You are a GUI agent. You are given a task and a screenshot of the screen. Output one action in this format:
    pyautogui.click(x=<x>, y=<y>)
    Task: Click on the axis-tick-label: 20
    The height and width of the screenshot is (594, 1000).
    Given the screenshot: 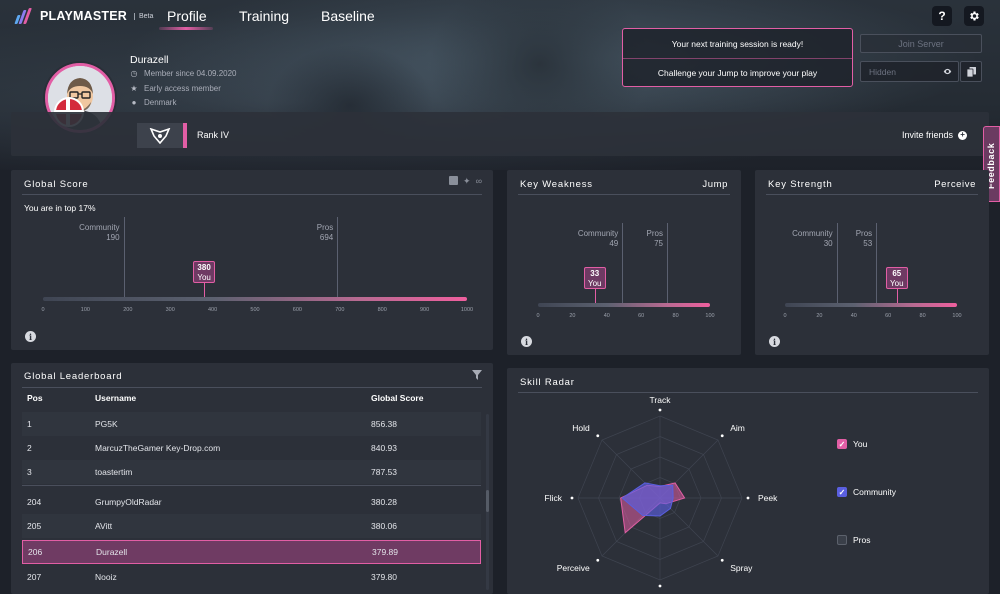 What is the action you would take?
    pyautogui.click(x=572, y=316)
    